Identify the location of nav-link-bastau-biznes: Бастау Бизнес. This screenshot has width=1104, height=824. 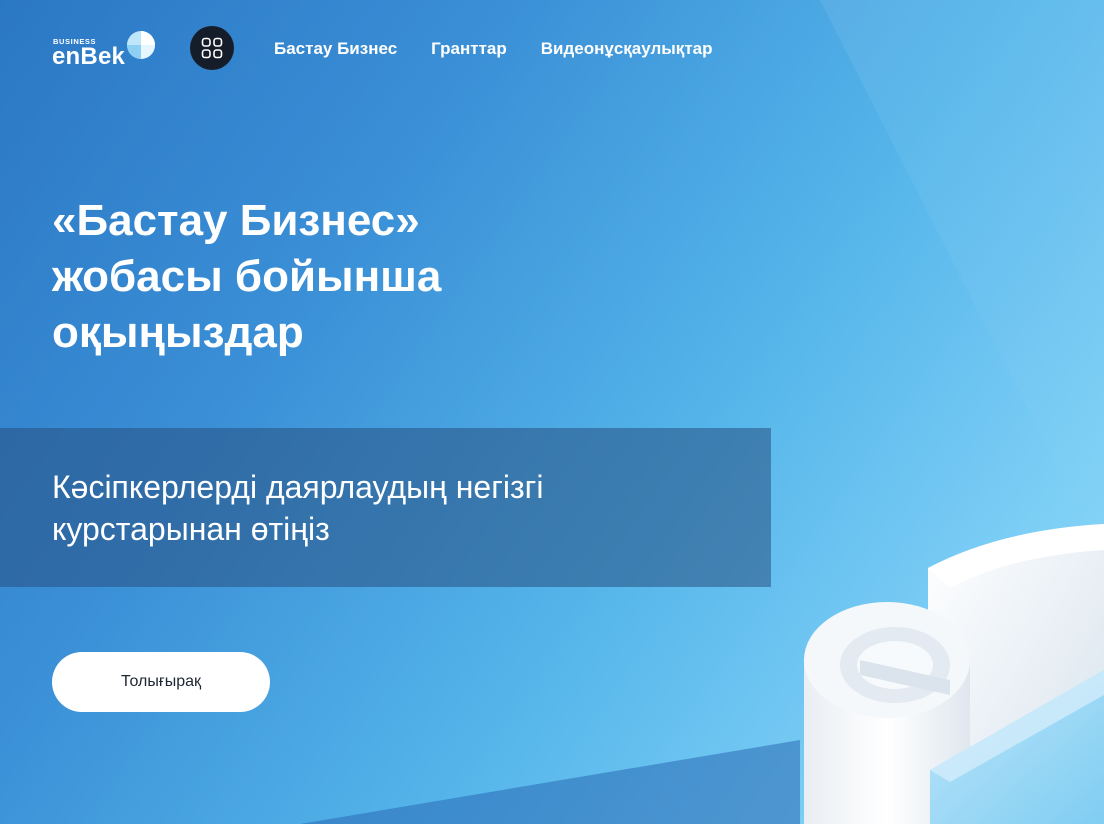
(335, 49).